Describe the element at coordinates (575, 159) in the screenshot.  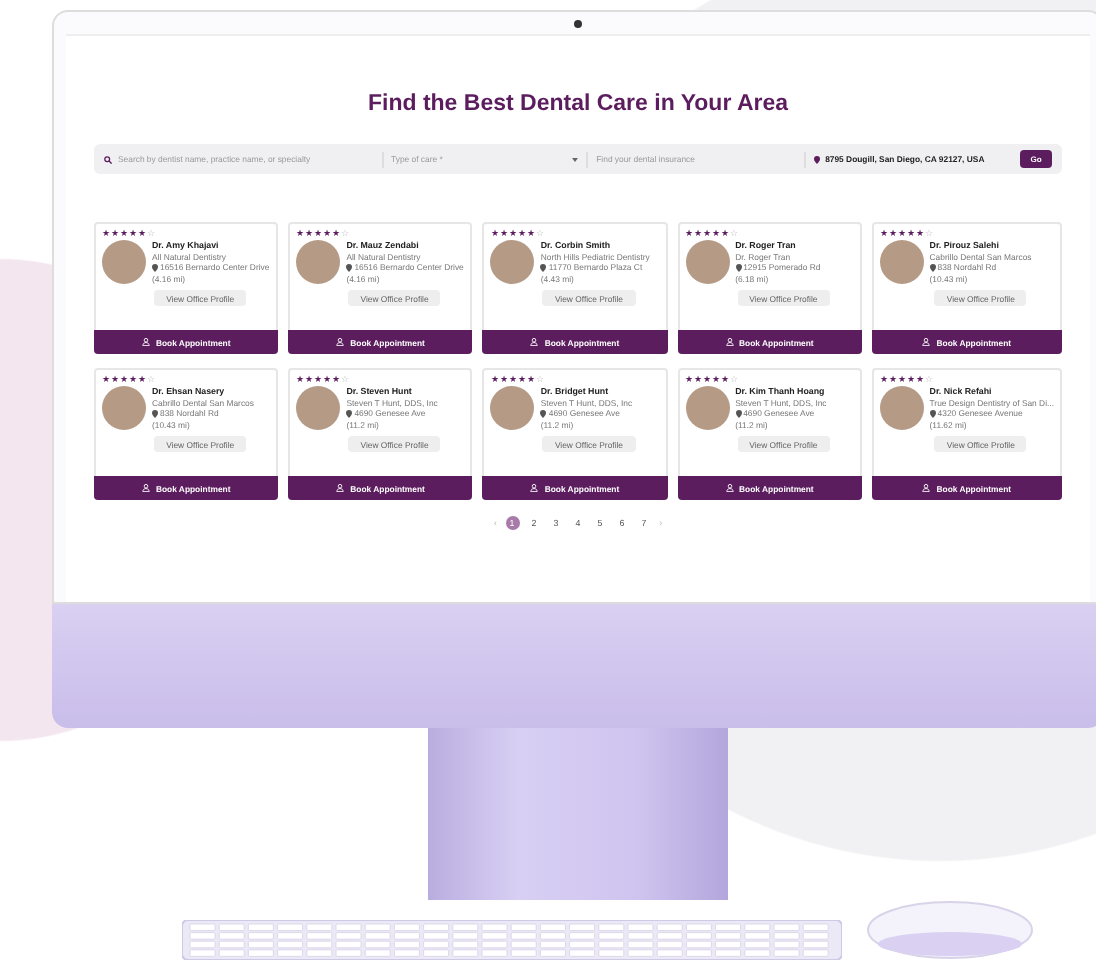
I see `caret-icon` at that location.